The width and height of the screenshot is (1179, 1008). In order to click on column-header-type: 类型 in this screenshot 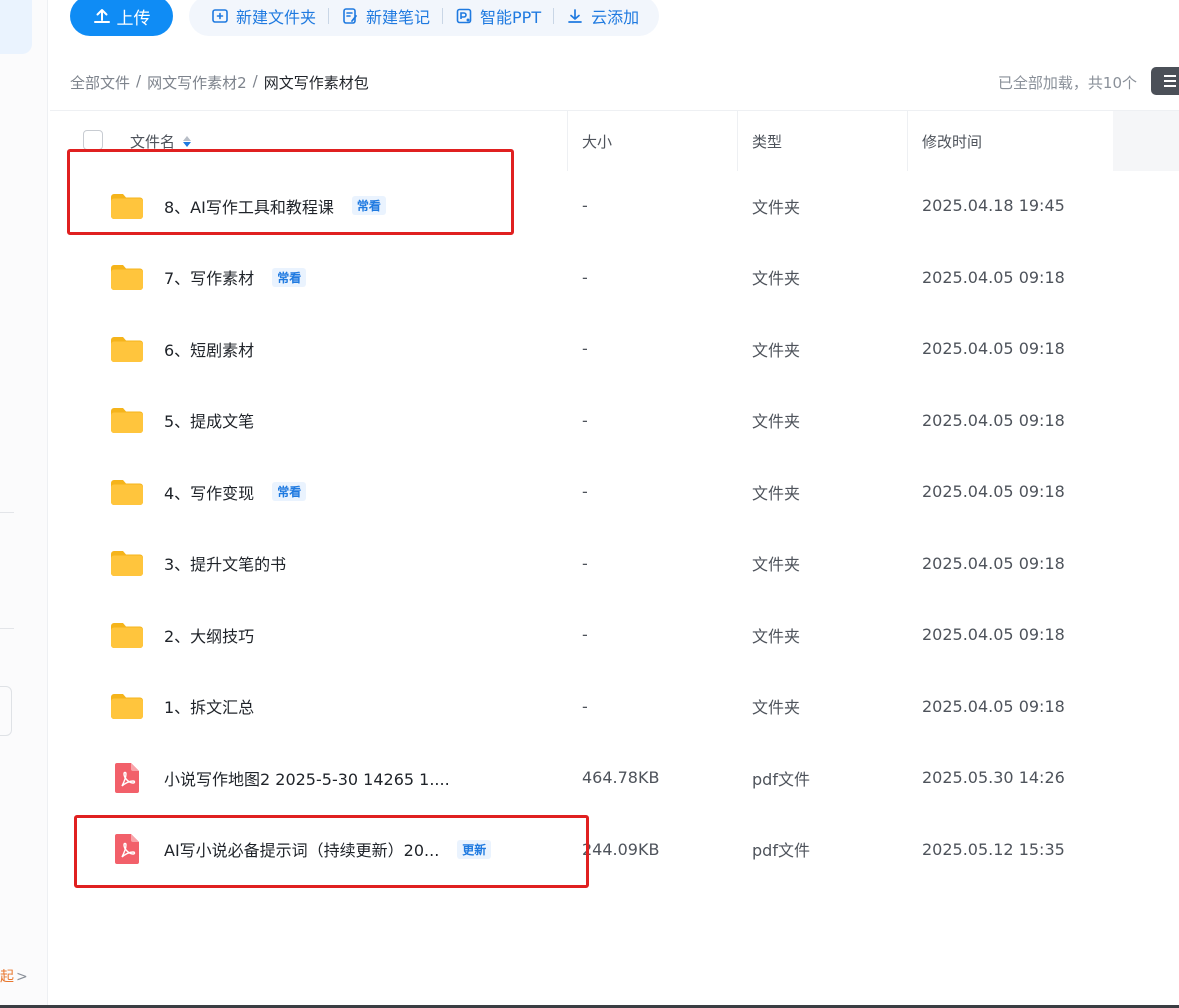, I will do `click(767, 141)`.